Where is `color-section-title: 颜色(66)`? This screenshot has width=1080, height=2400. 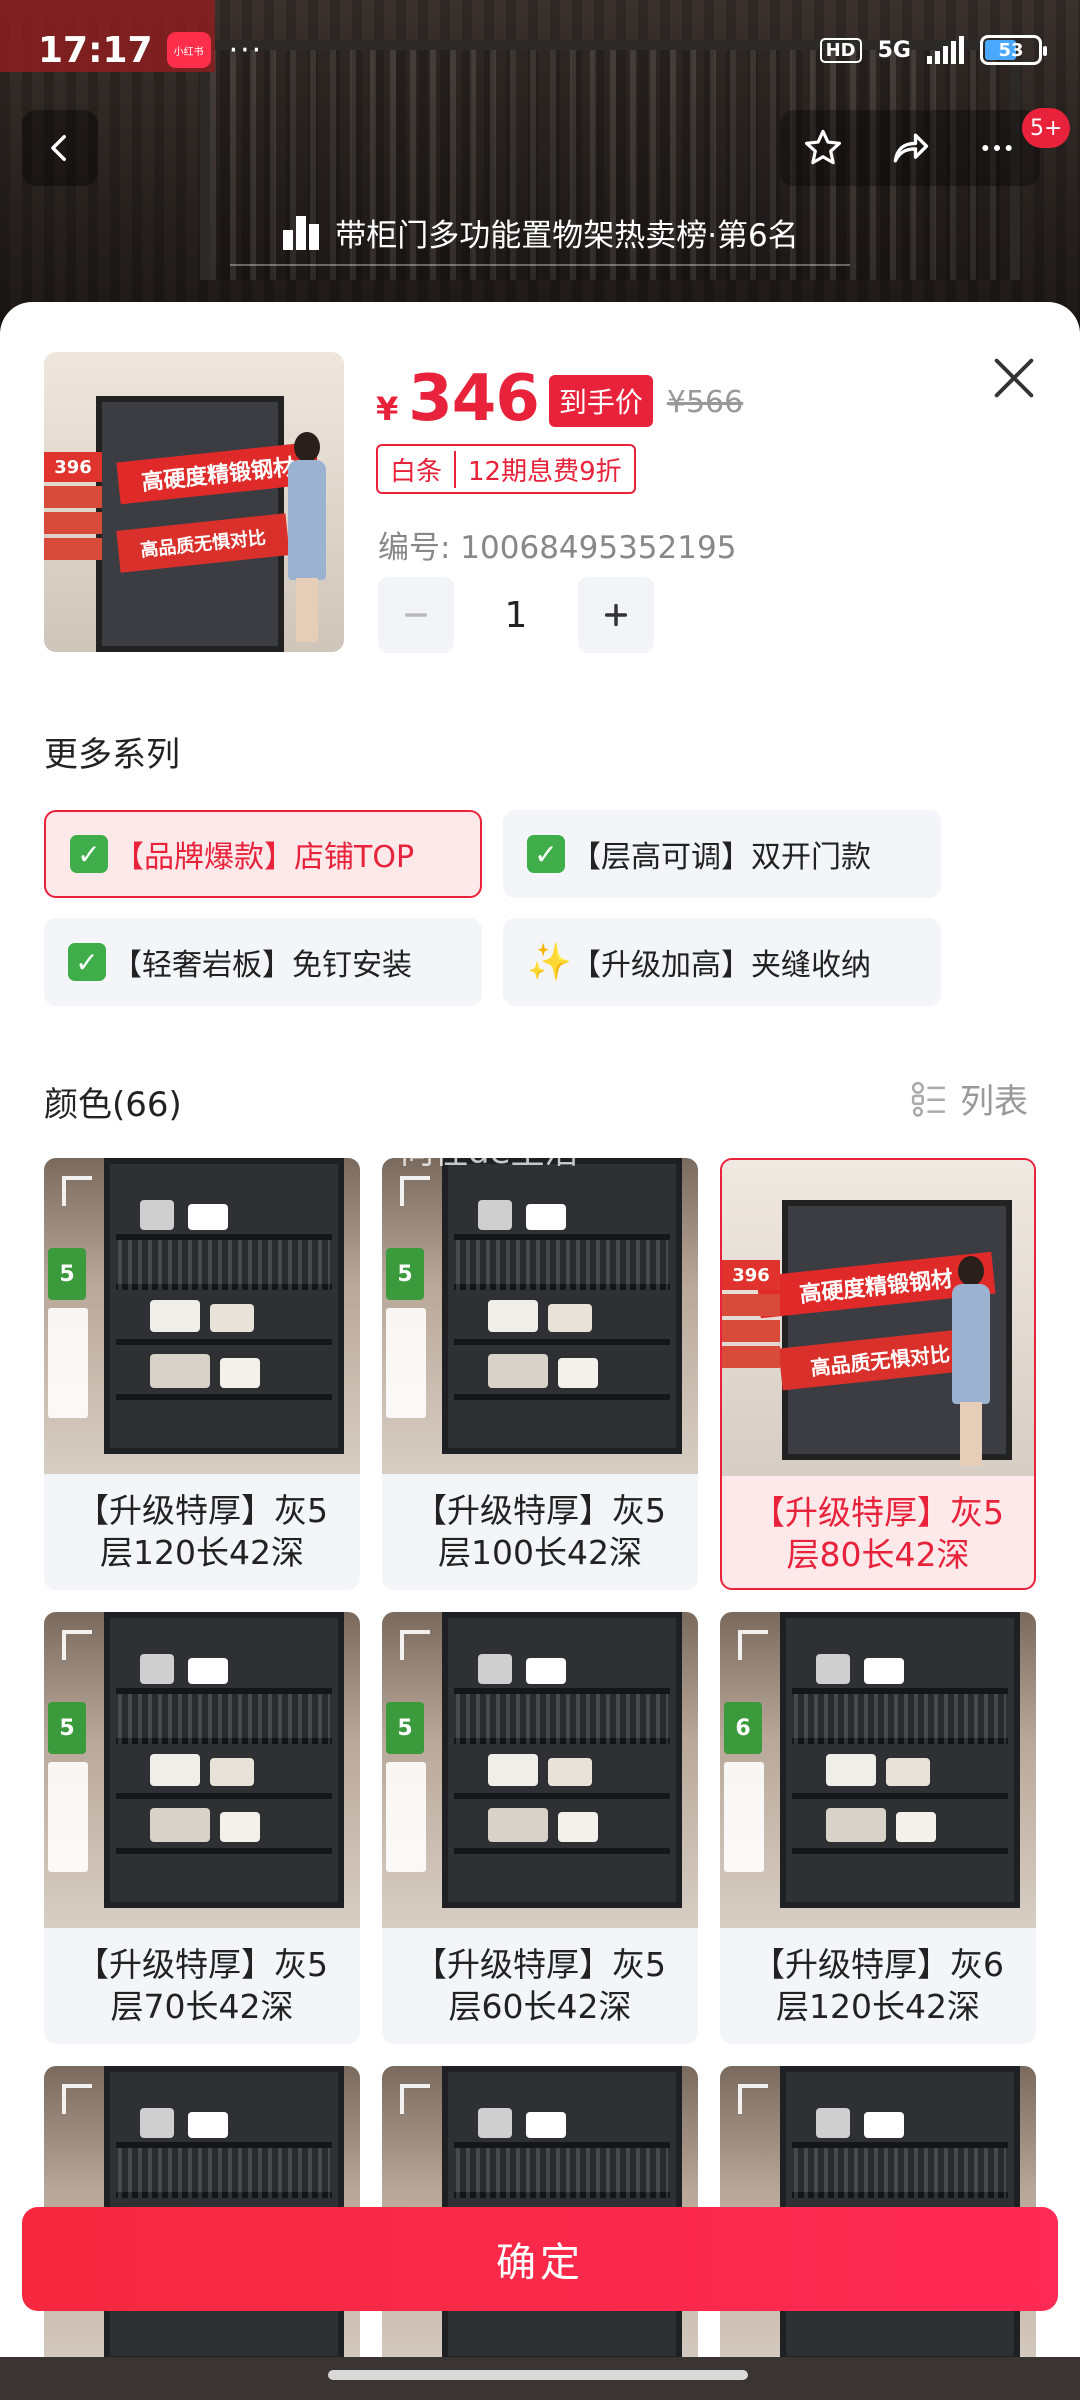 color-section-title: 颜色(66) is located at coordinates (113, 1105).